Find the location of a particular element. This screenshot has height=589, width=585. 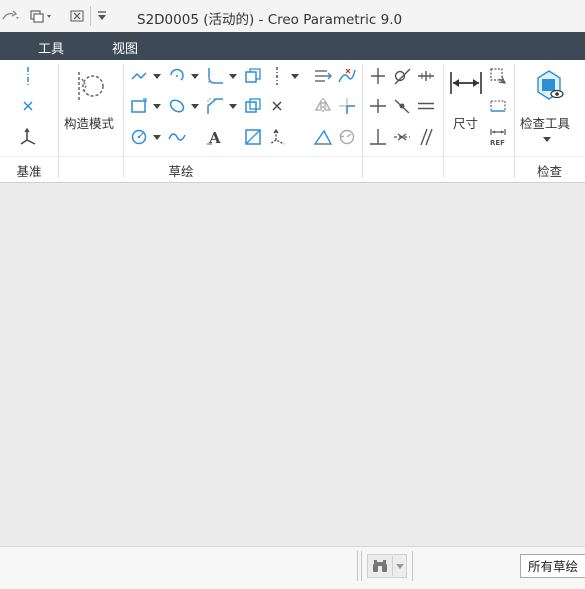

datum-point-icon is located at coordinates (28, 106).